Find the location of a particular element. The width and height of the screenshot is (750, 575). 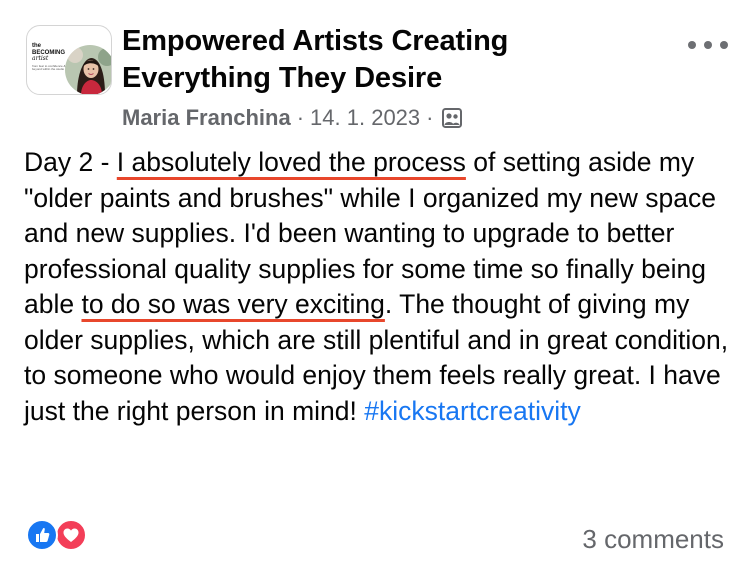

brand-line-3: artist is located at coordinates (40, 58).